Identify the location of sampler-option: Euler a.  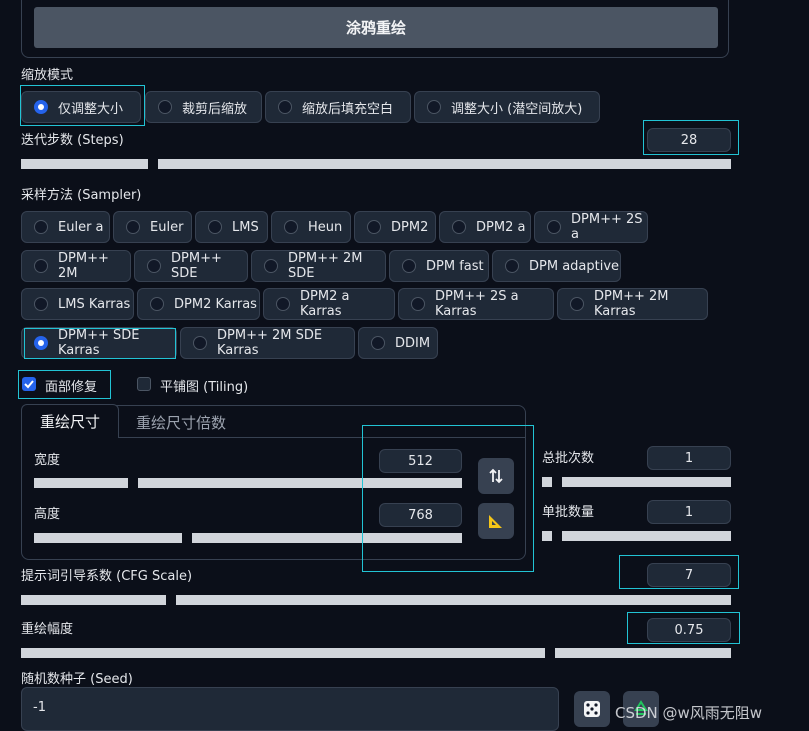
(65, 227).